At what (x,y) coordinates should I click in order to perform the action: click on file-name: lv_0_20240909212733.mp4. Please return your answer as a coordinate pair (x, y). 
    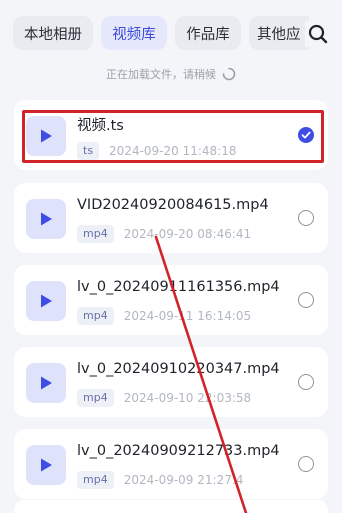
    Looking at the image, I should click on (178, 451).